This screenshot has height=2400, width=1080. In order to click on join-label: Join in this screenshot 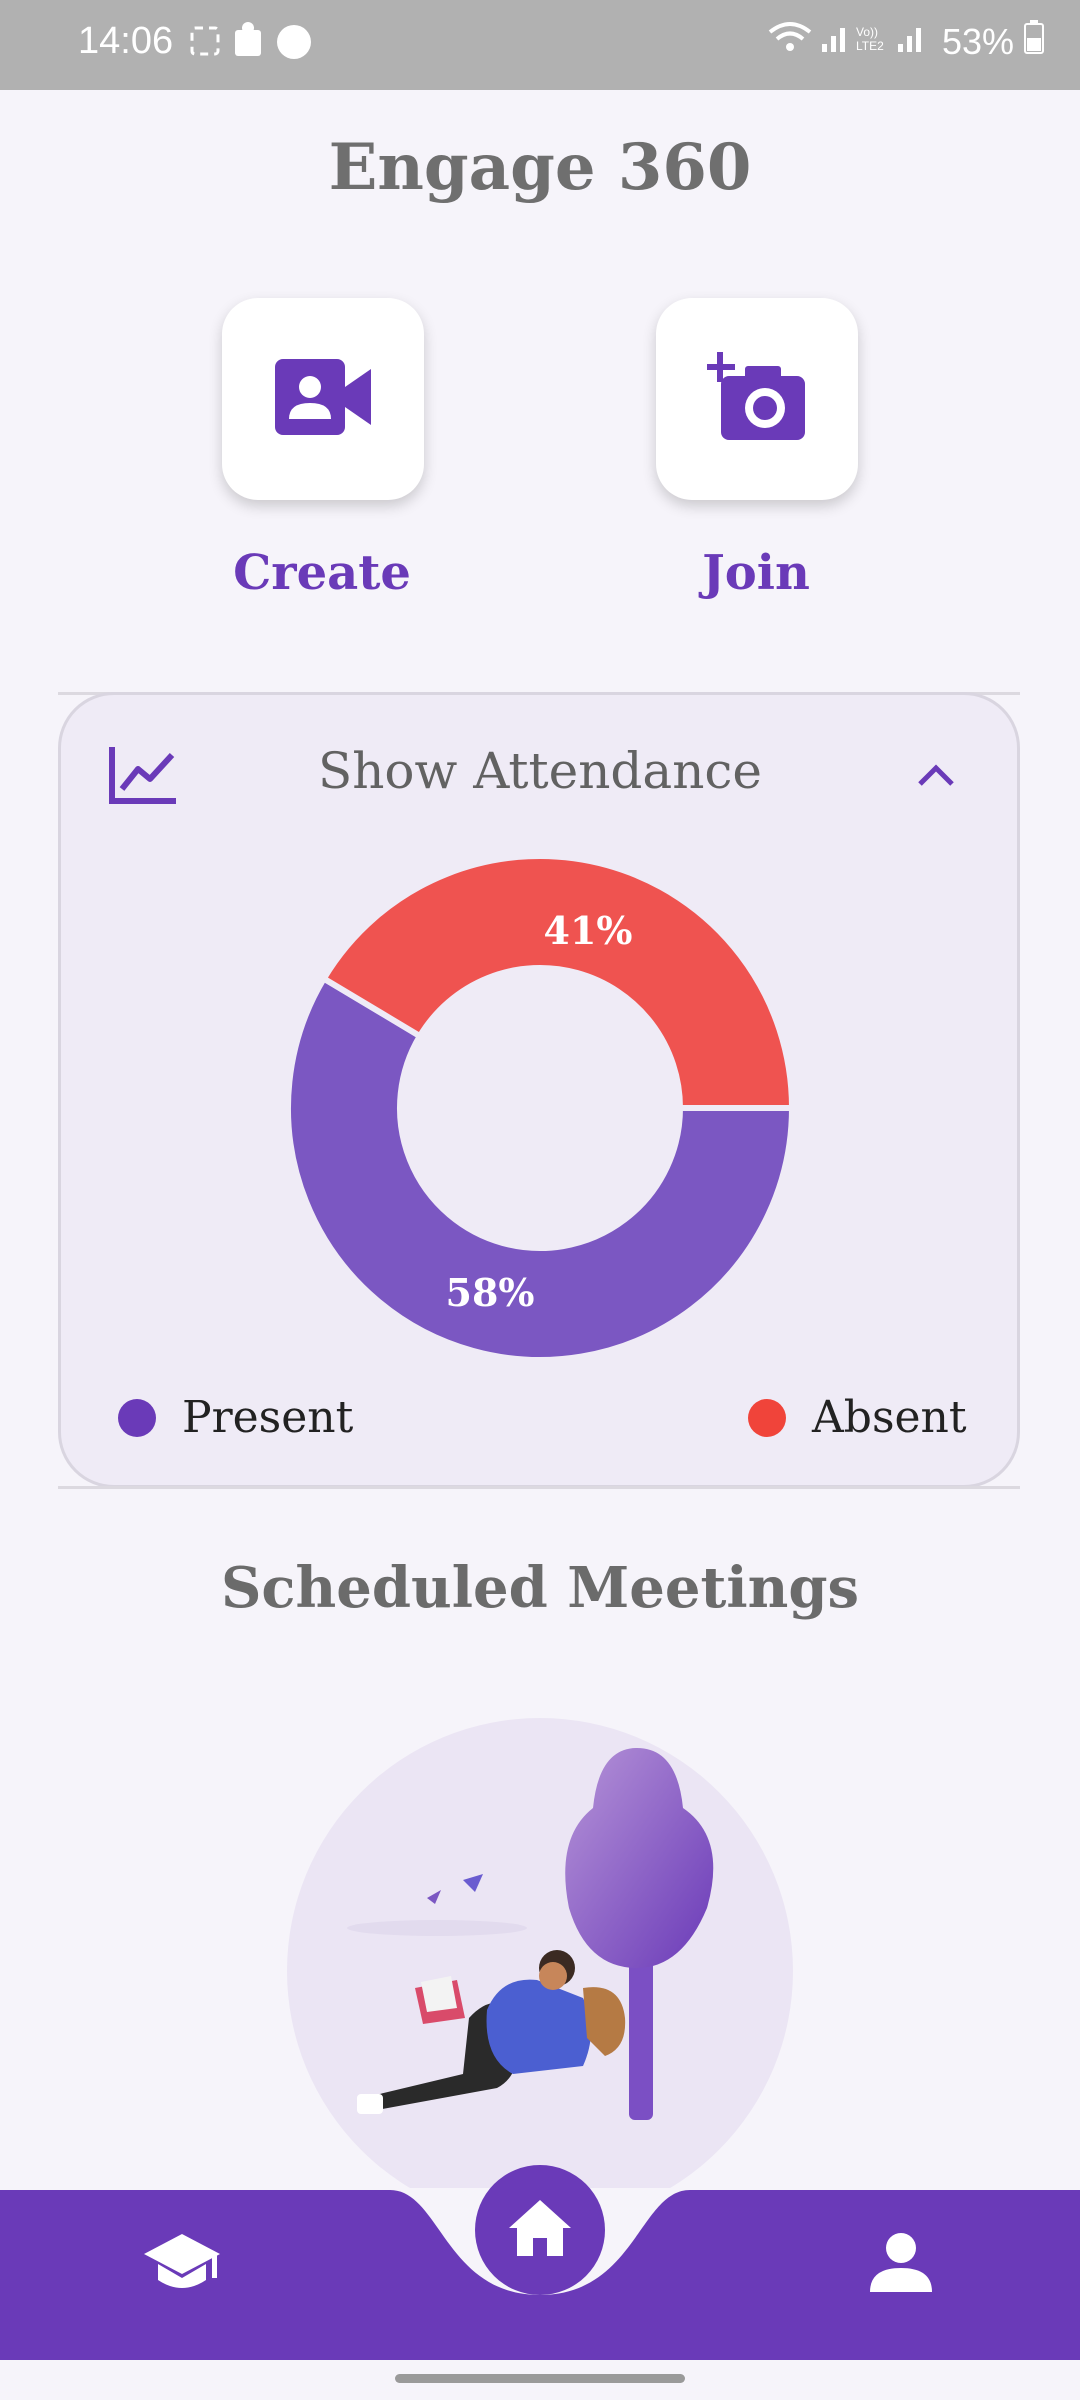, I will do `click(756, 573)`.